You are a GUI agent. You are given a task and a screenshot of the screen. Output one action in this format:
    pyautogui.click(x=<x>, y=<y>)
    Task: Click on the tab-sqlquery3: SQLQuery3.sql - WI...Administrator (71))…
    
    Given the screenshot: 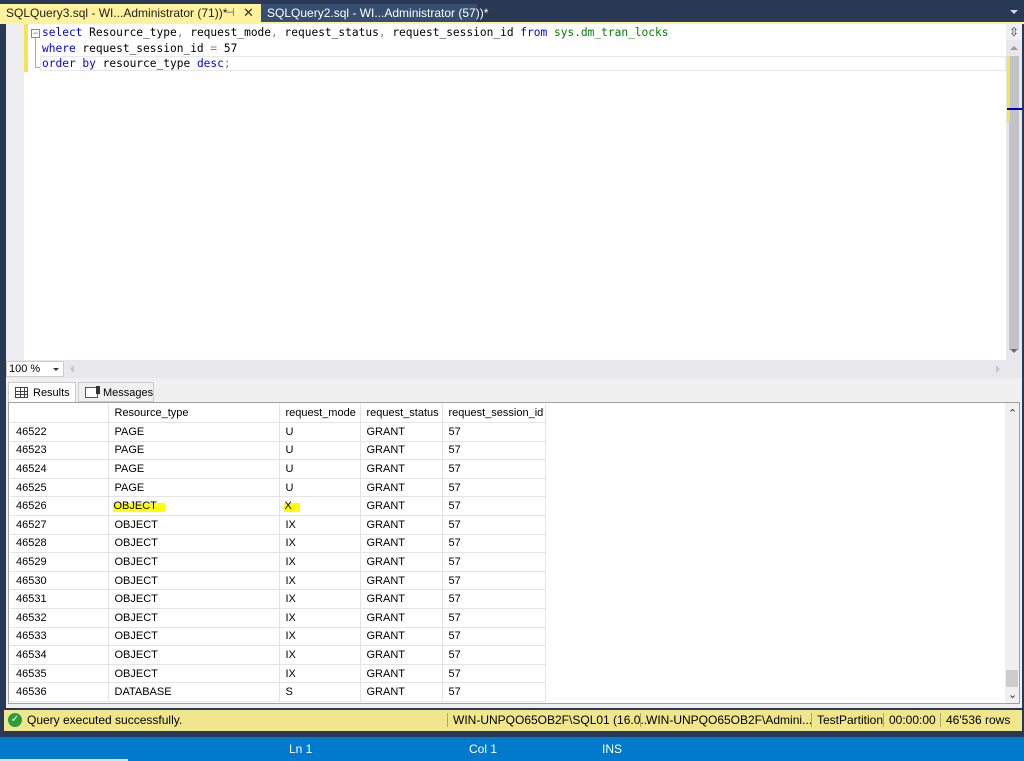 What is the action you would take?
    pyautogui.click(x=130, y=13)
    